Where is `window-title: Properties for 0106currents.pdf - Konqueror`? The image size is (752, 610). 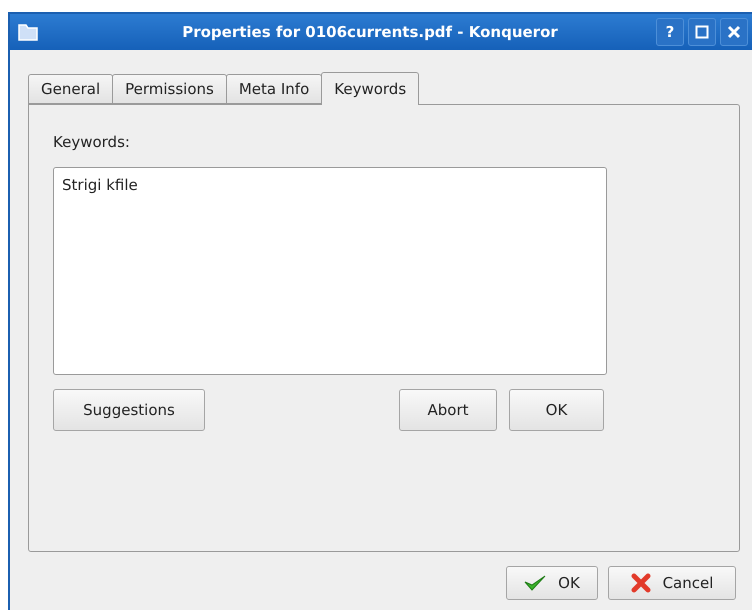
window-title: Properties for 0106currents.pdf - Konqueror is located at coordinates (370, 32).